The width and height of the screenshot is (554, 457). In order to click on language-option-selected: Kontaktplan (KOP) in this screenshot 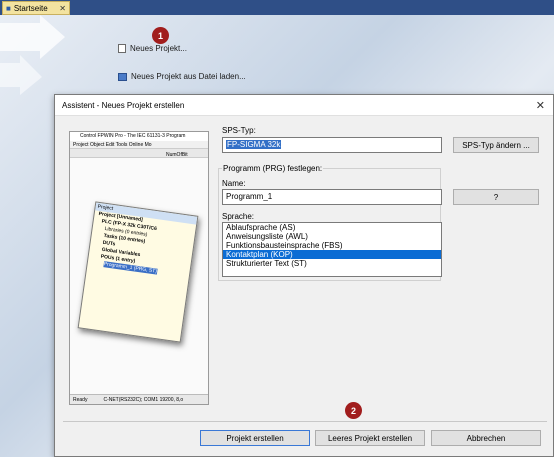, I will do `click(332, 254)`.